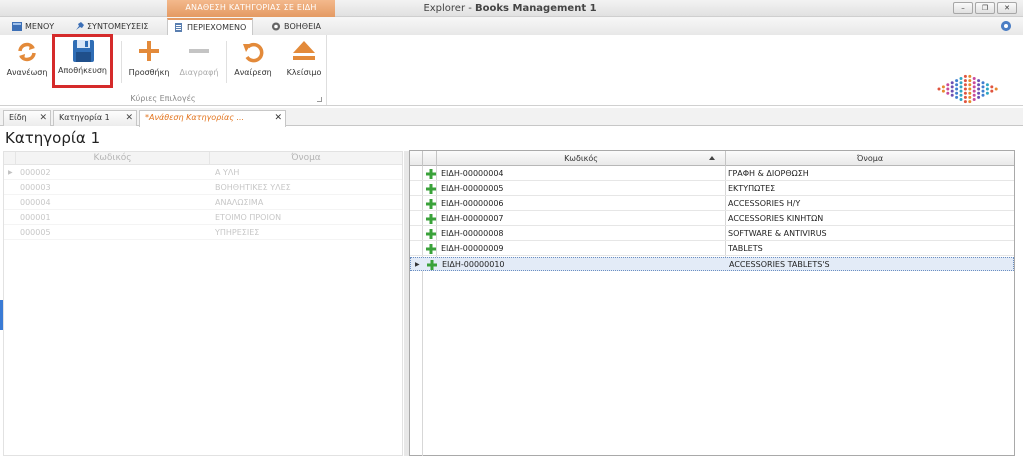  I want to click on table-row: ΕΙΔΗ-00000004 ΓΡΑΦΗ & ΔΙΟΡΘΩΣΗ, so click(712, 174).